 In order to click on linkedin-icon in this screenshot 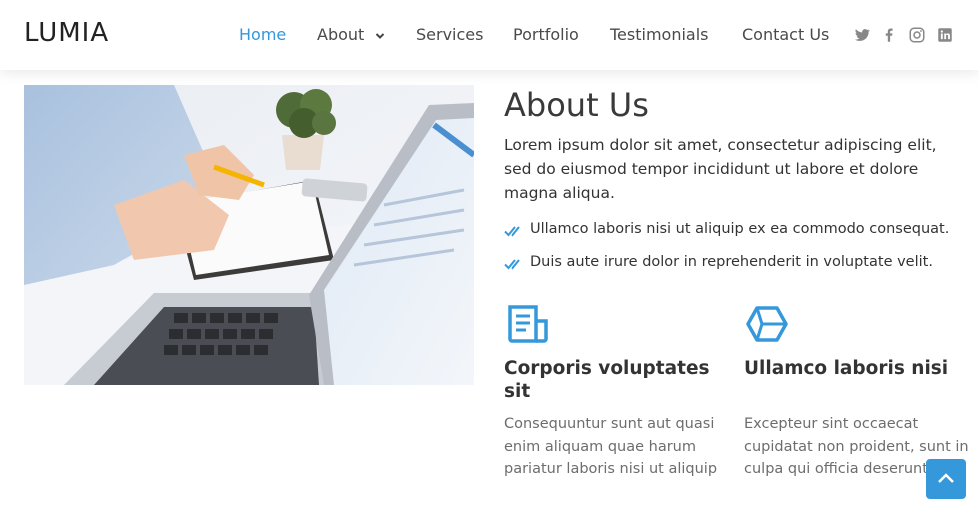, I will do `click(945, 35)`.